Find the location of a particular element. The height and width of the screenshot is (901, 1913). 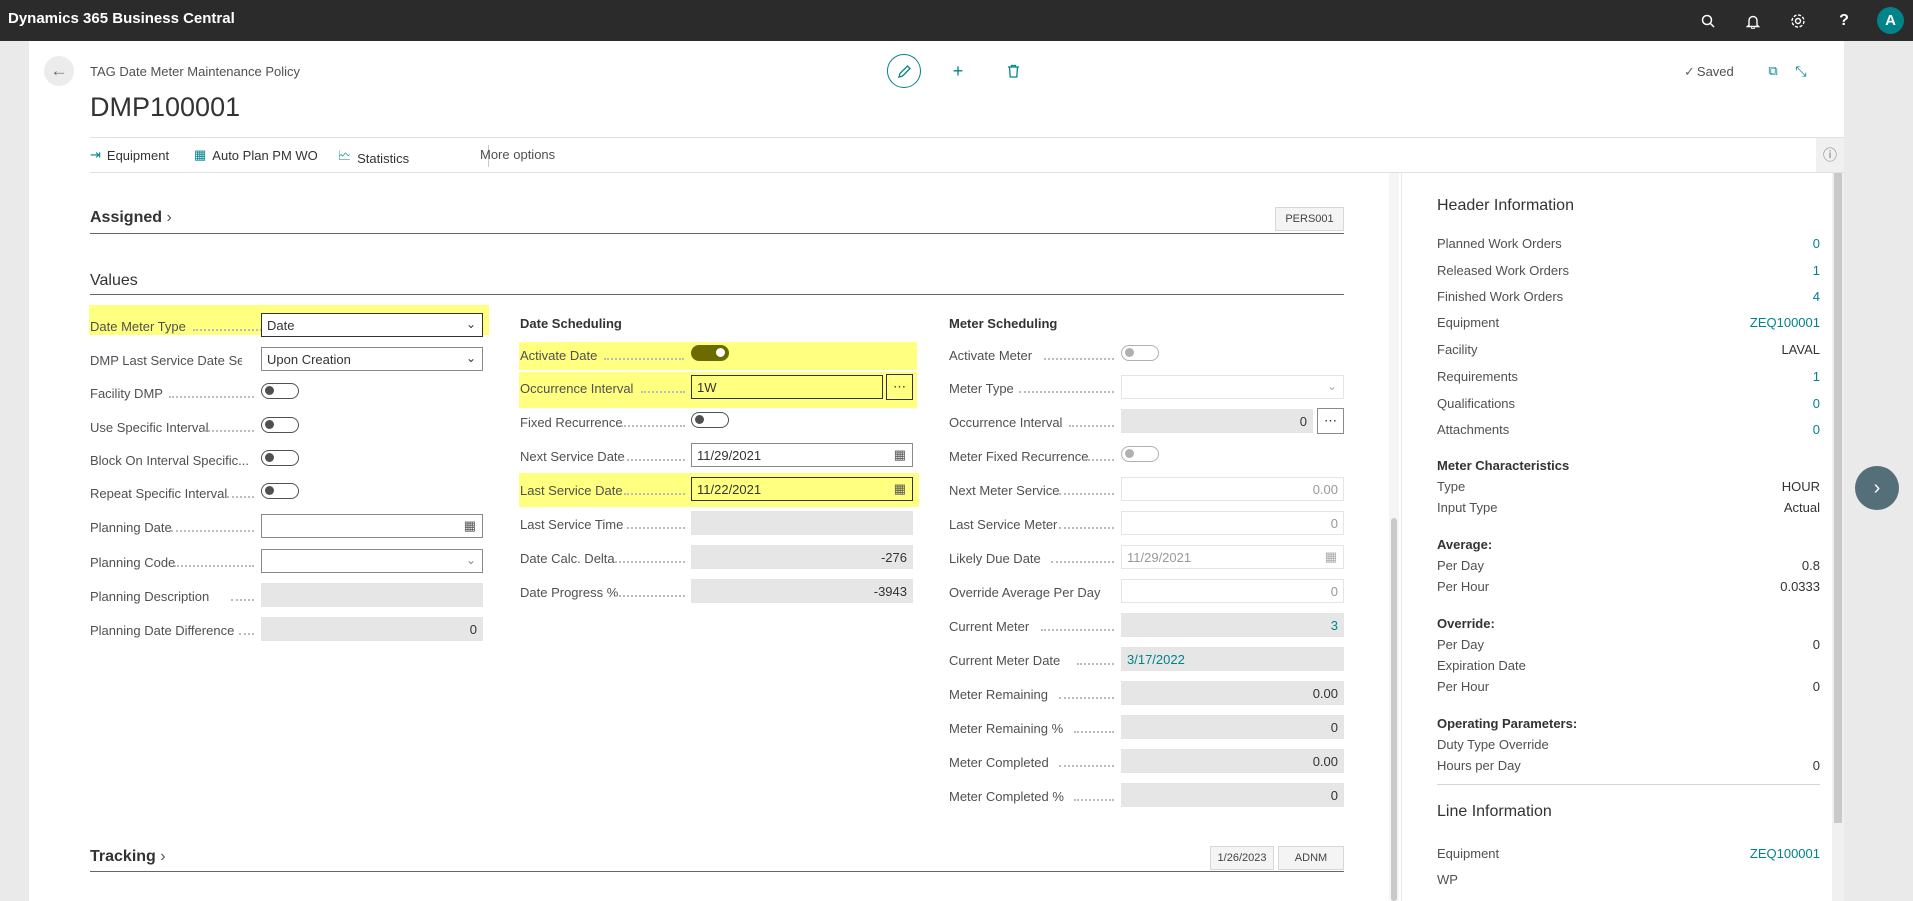

meter-characteristics-title: Meter Characteristics is located at coordinates (1503, 465).